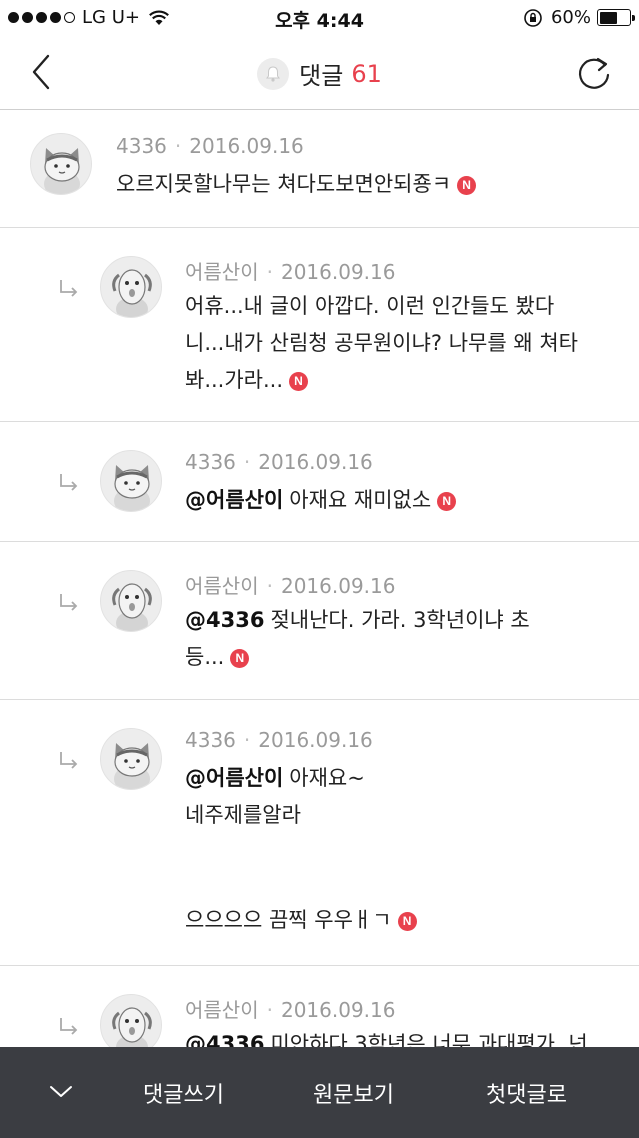  I want to click on bell-button, so click(273, 73).